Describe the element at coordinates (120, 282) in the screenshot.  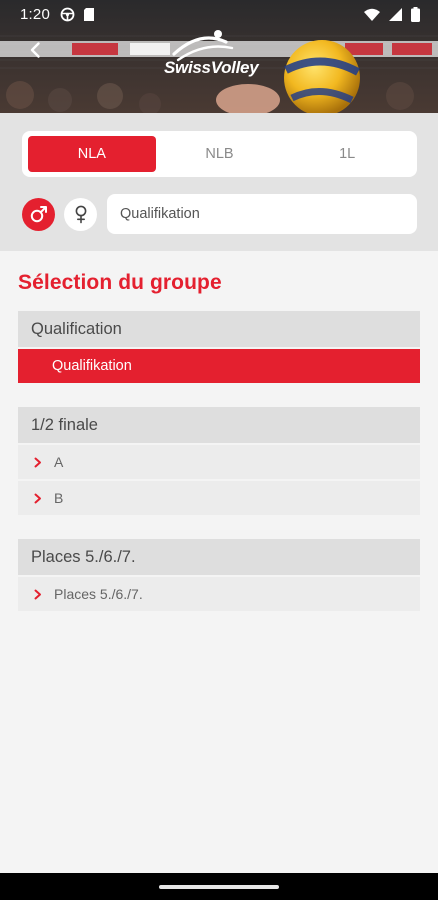
I see `section-title: Sélection du groupe` at that location.